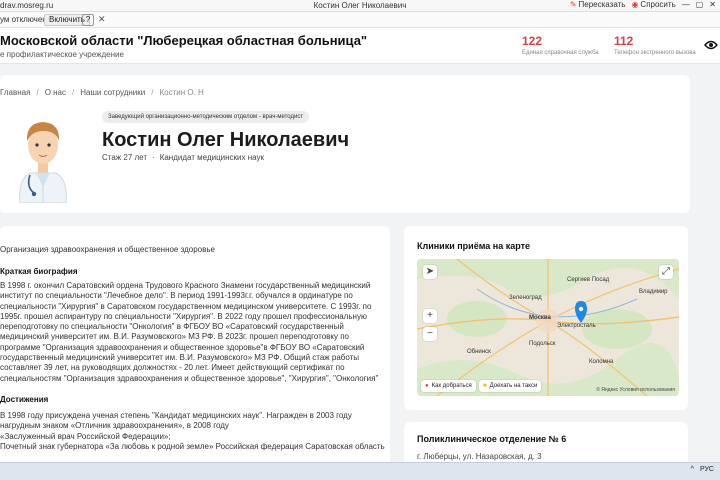  What do you see at coordinates (39, 271) in the screenshot?
I see `bio-heading: Краткая биография` at bounding box center [39, 271].